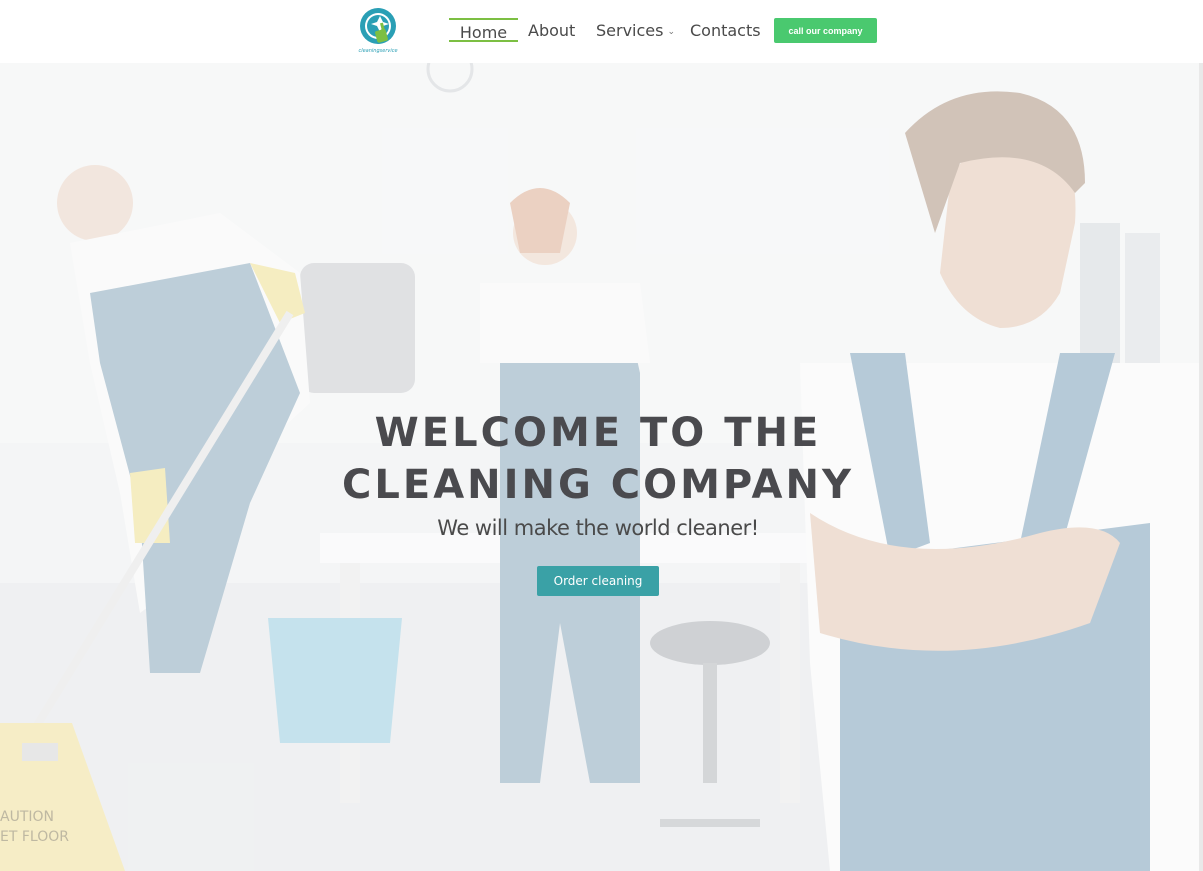 The image size is (1203, 871). I want to click on hero-title-line1: WELCOME TO THE, so click(598, 433).